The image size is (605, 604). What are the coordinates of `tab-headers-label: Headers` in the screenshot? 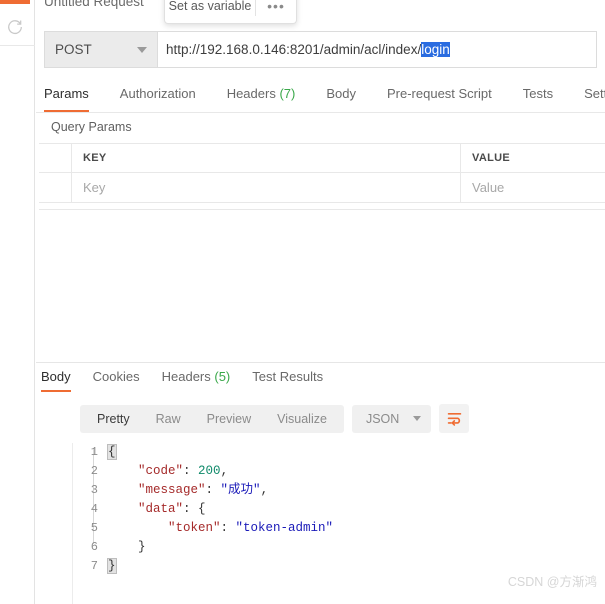 It's located at (251, 93).